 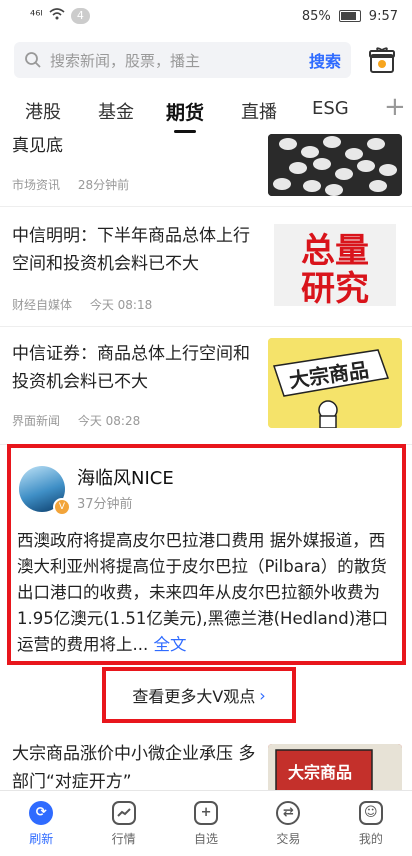 I want to click on tab-hk-stocks: 港股, so click(x=43, y=111).